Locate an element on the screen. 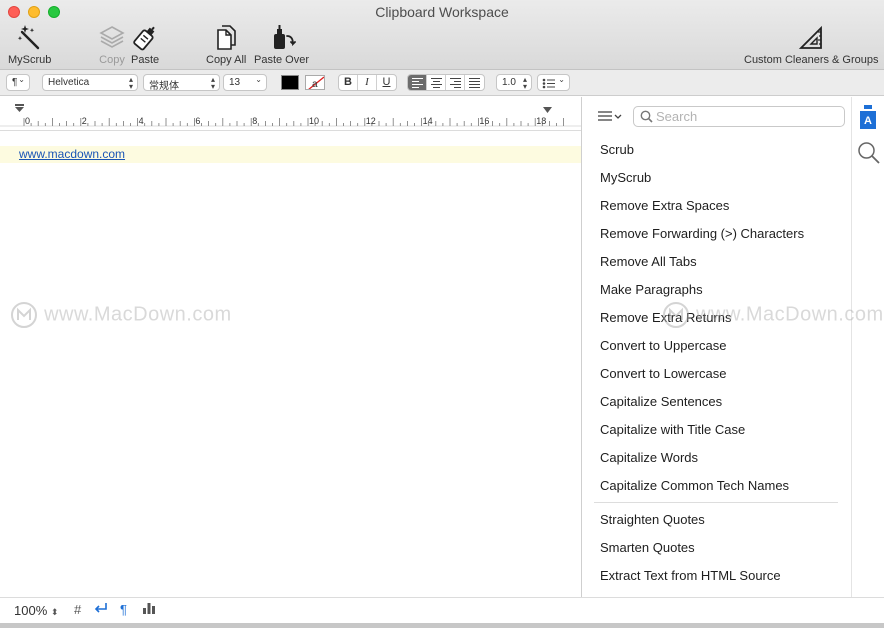  cleaner-command-item: Remove All Tabs is located at coordinates (648, 261).